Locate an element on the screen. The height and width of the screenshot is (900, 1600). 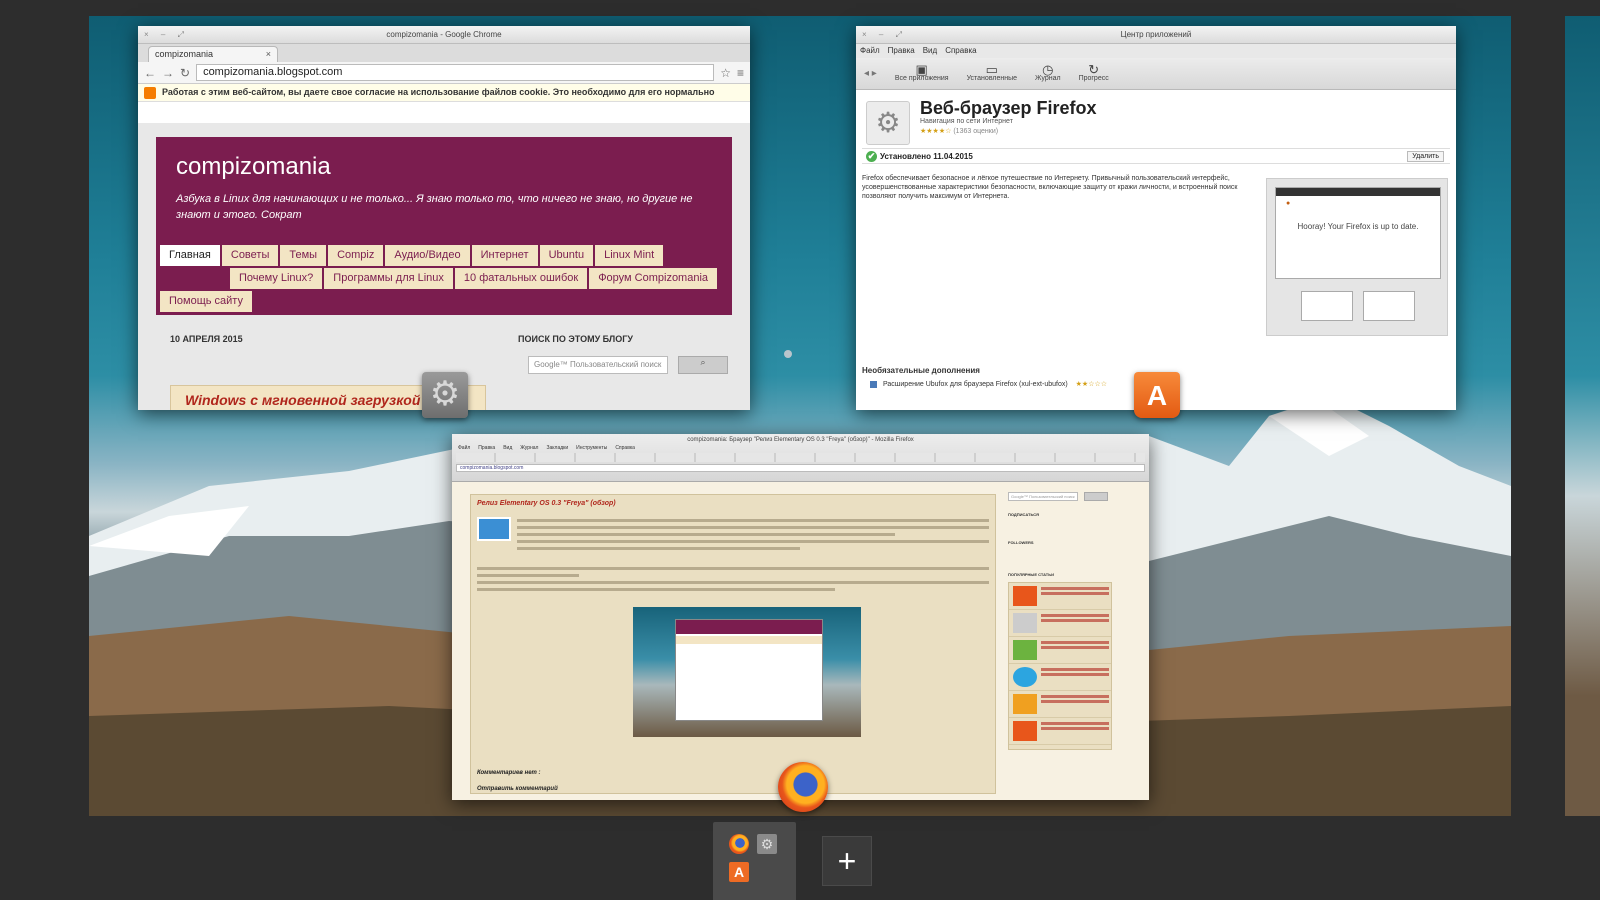
ff-menu-bookmarks: Закладки is located at coordinates (557, 448).